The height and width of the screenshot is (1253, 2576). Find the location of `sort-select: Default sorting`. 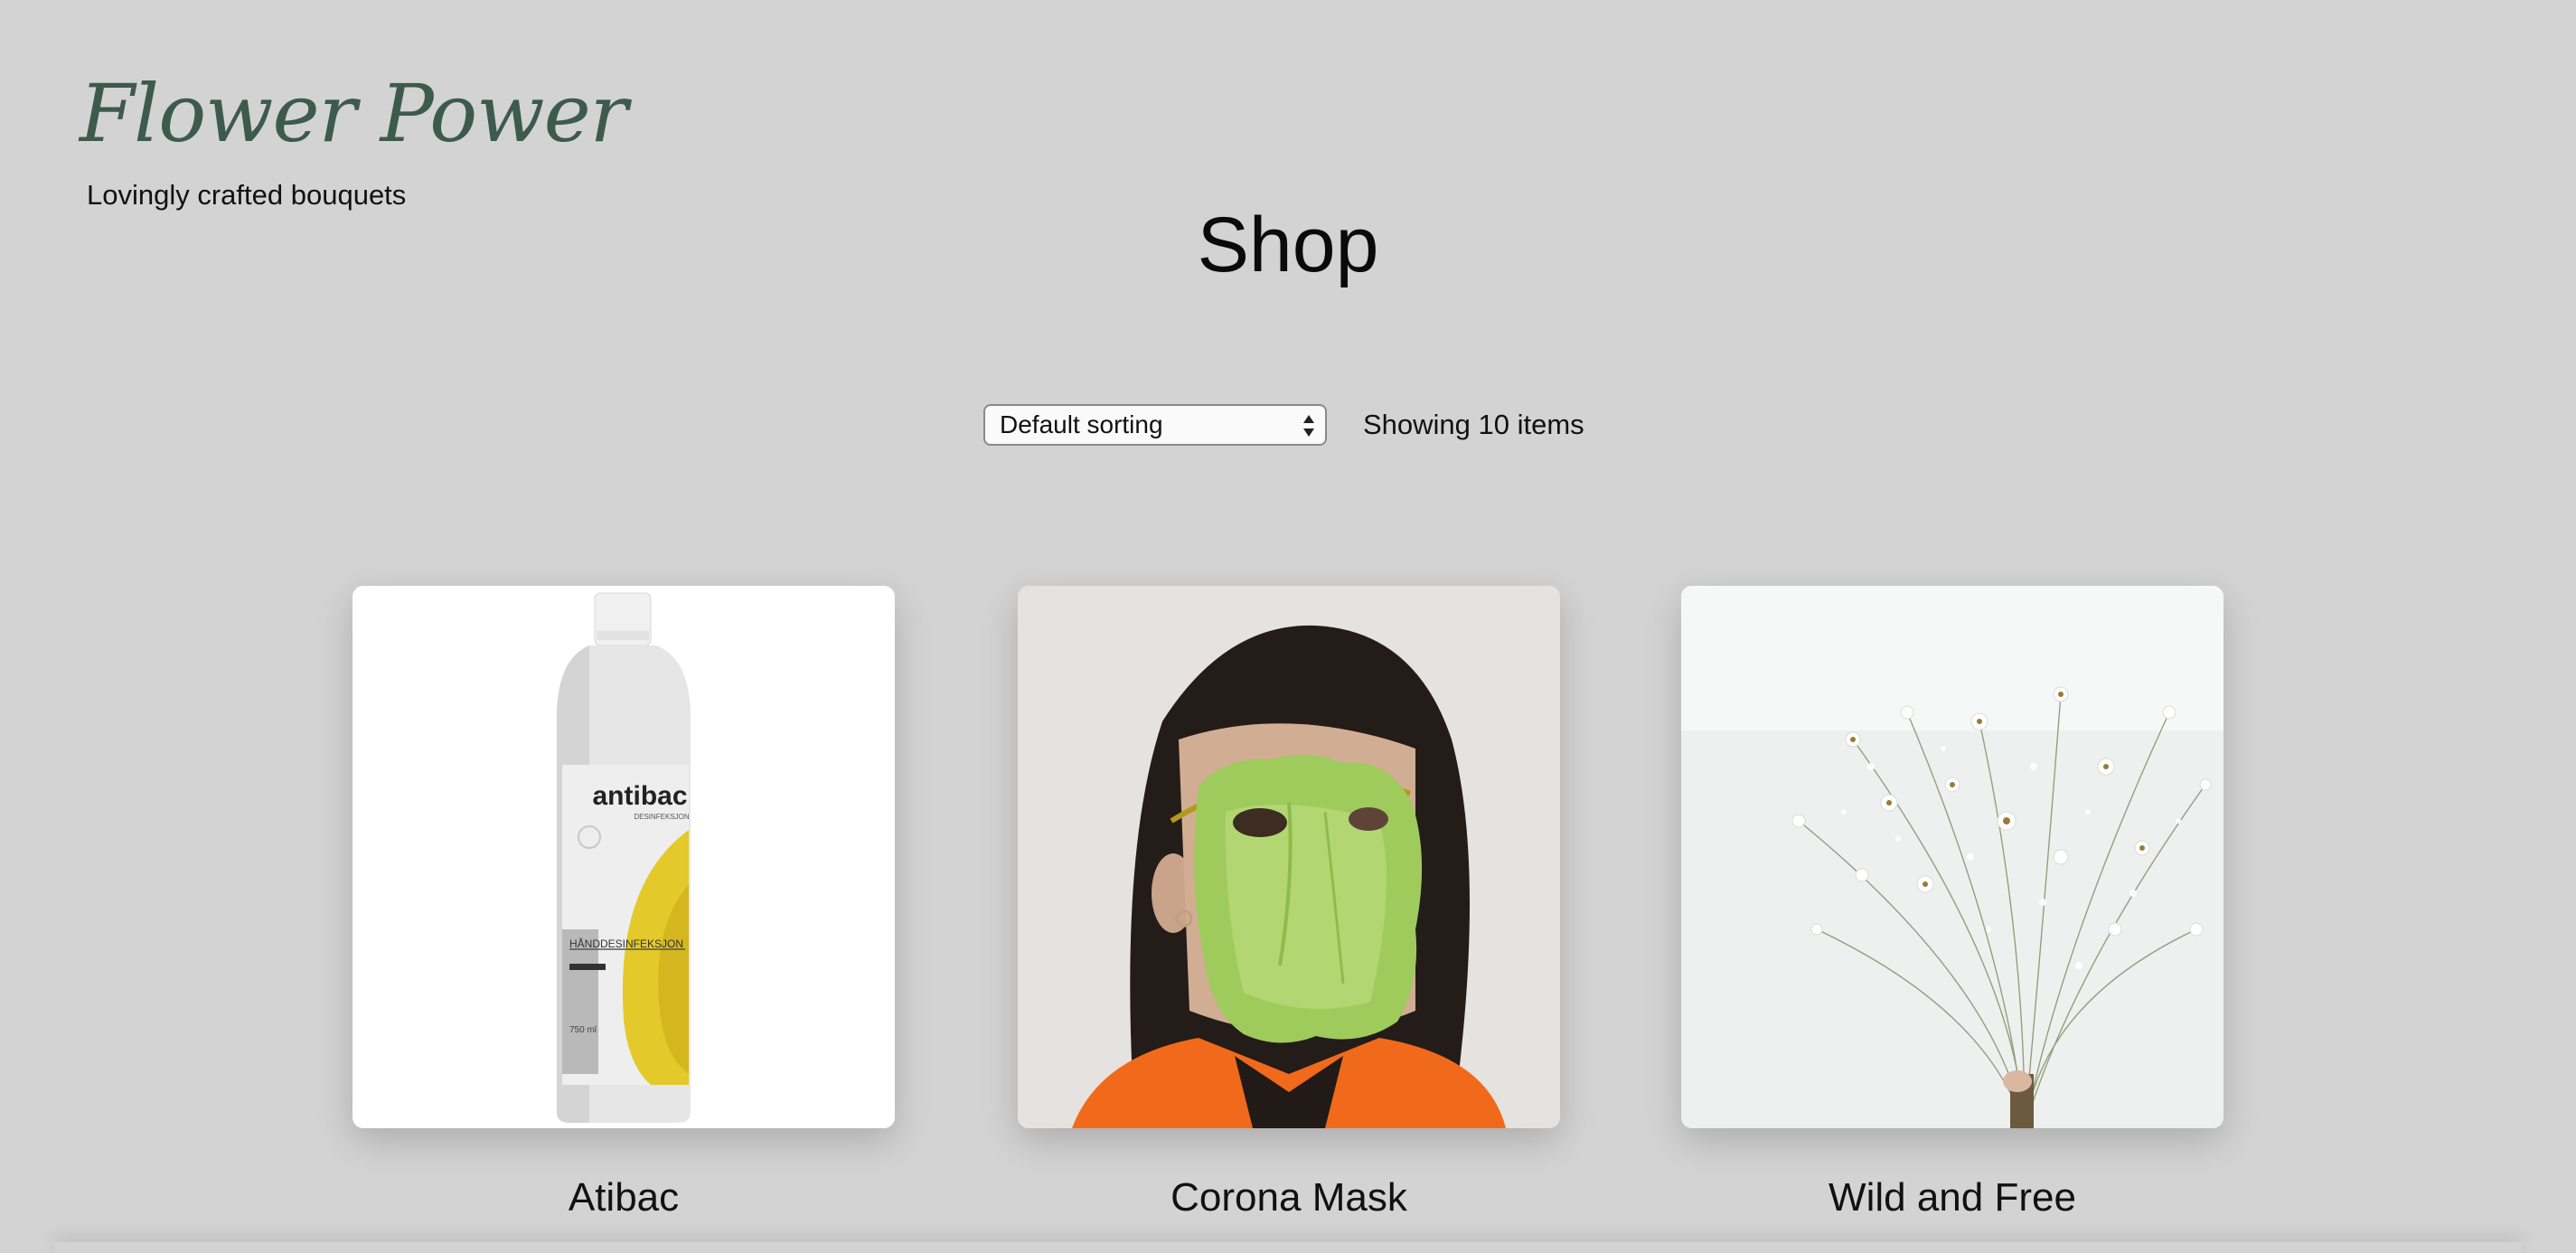

sort-select: Default sorting is located at coordinates (1155, 425).